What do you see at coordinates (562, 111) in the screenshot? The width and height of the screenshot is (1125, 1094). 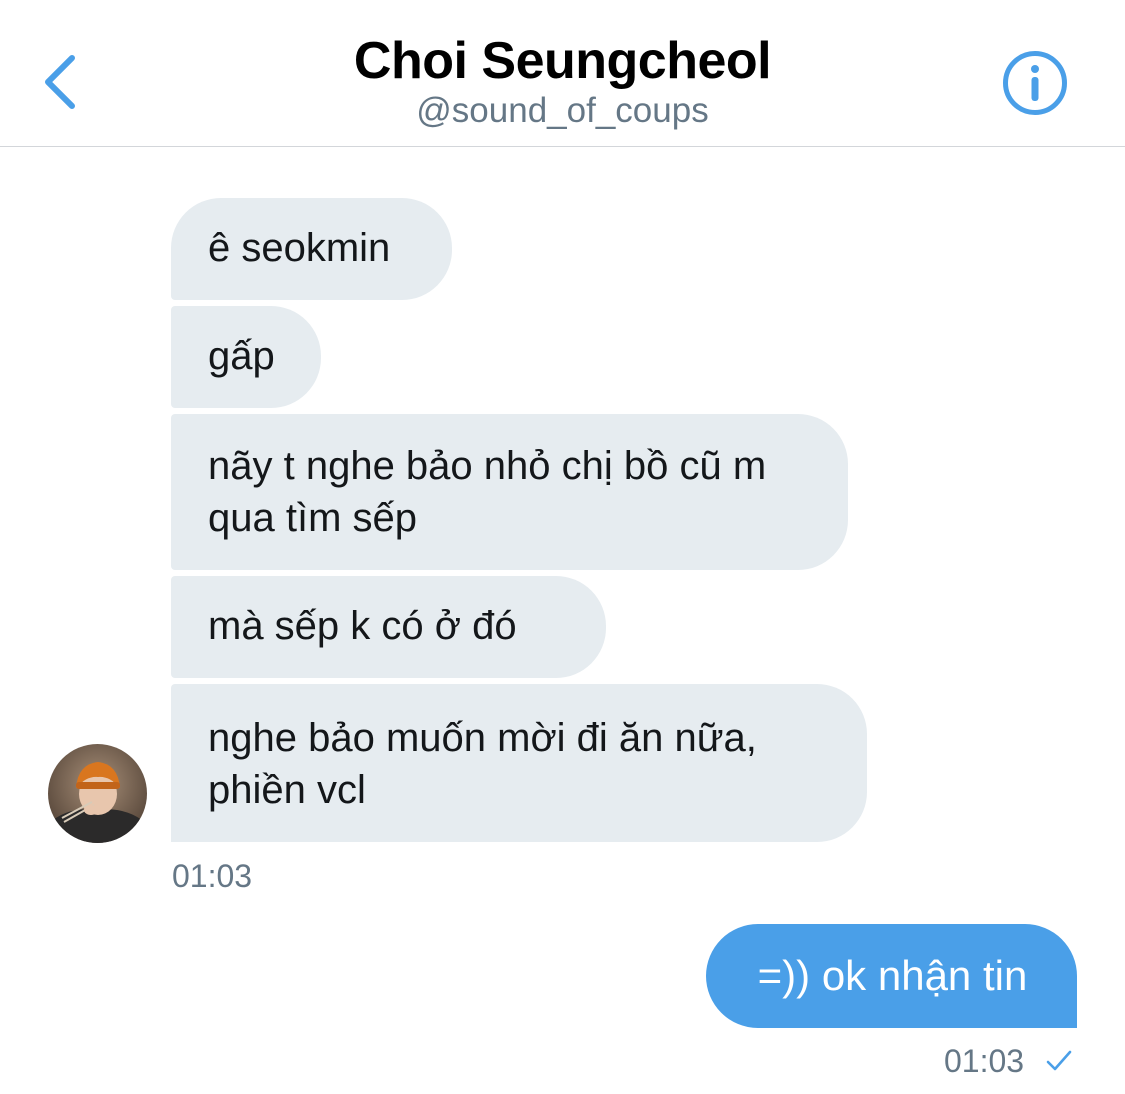 I see `conversation-handle: @sound_of_coups` at bounding box center [562, 111].